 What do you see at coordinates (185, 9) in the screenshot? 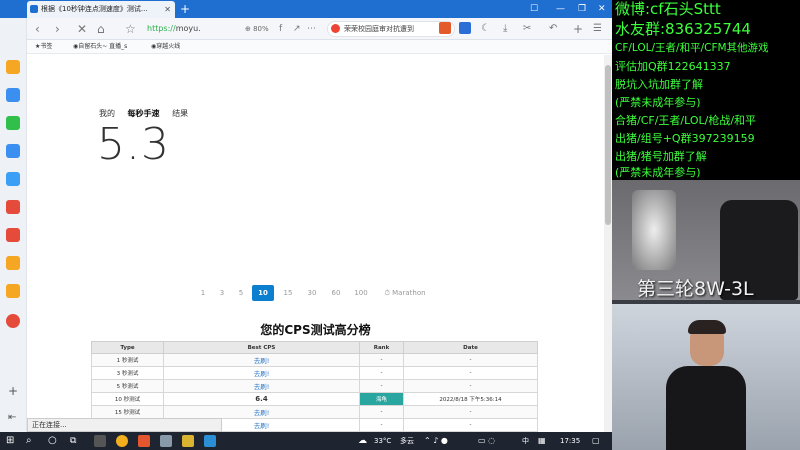
I see `new-tab-icon: +` at bounding box center [185, 9].